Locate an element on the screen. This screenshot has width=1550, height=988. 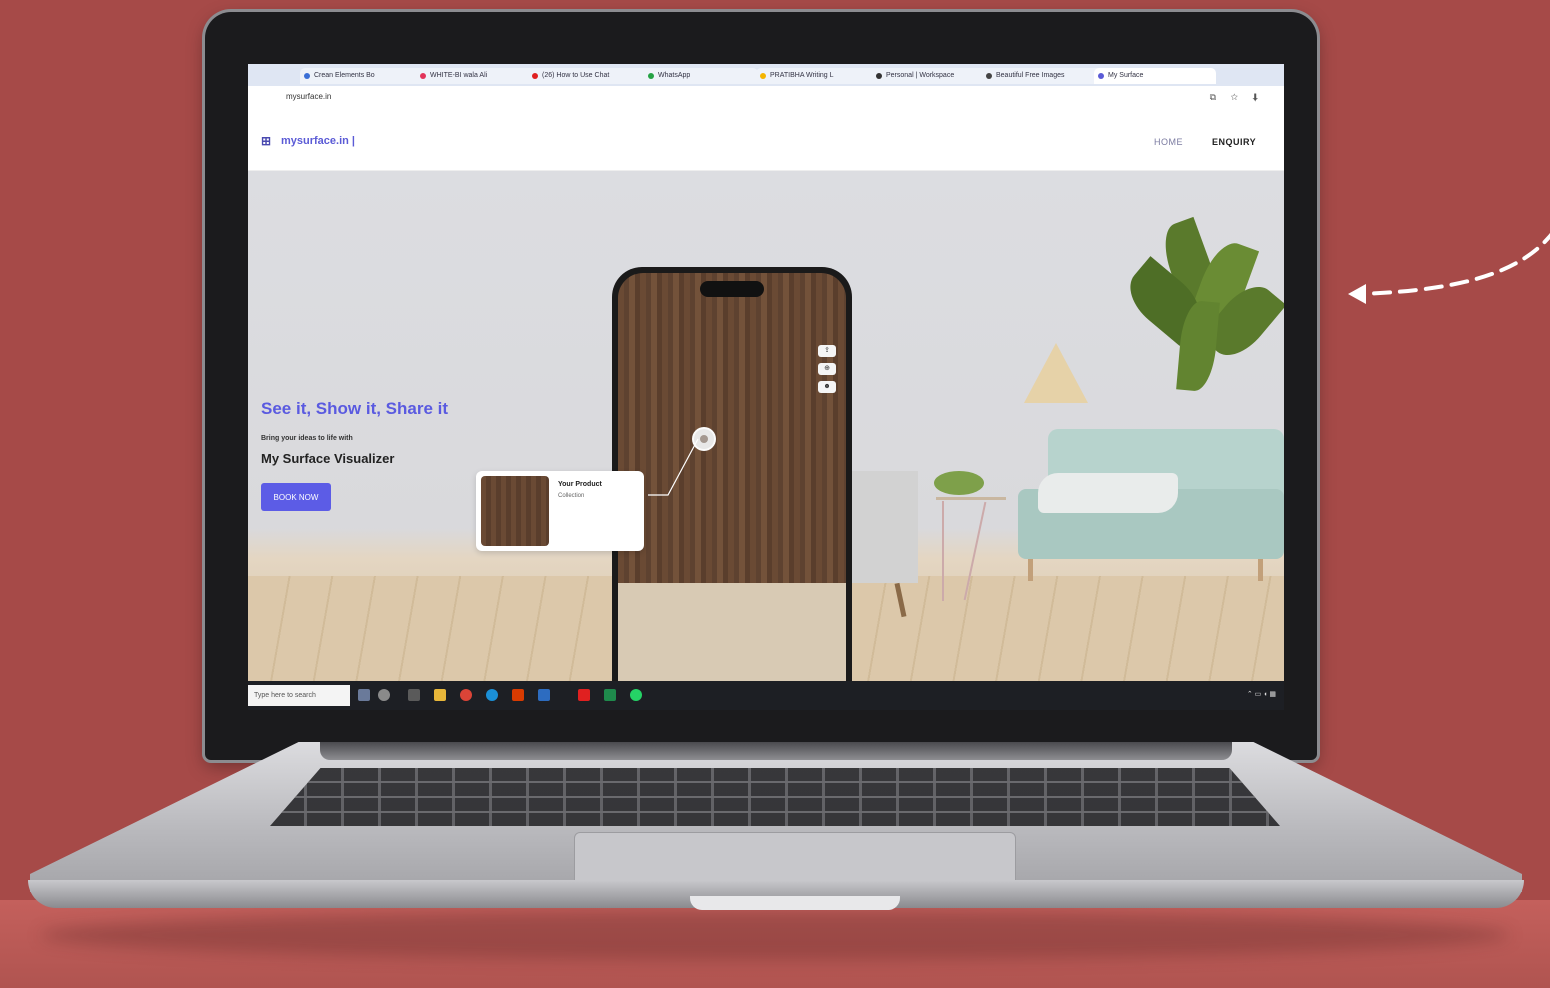
browser-tab: PRATIBHA Writing L is located at coordinates (818, 76).